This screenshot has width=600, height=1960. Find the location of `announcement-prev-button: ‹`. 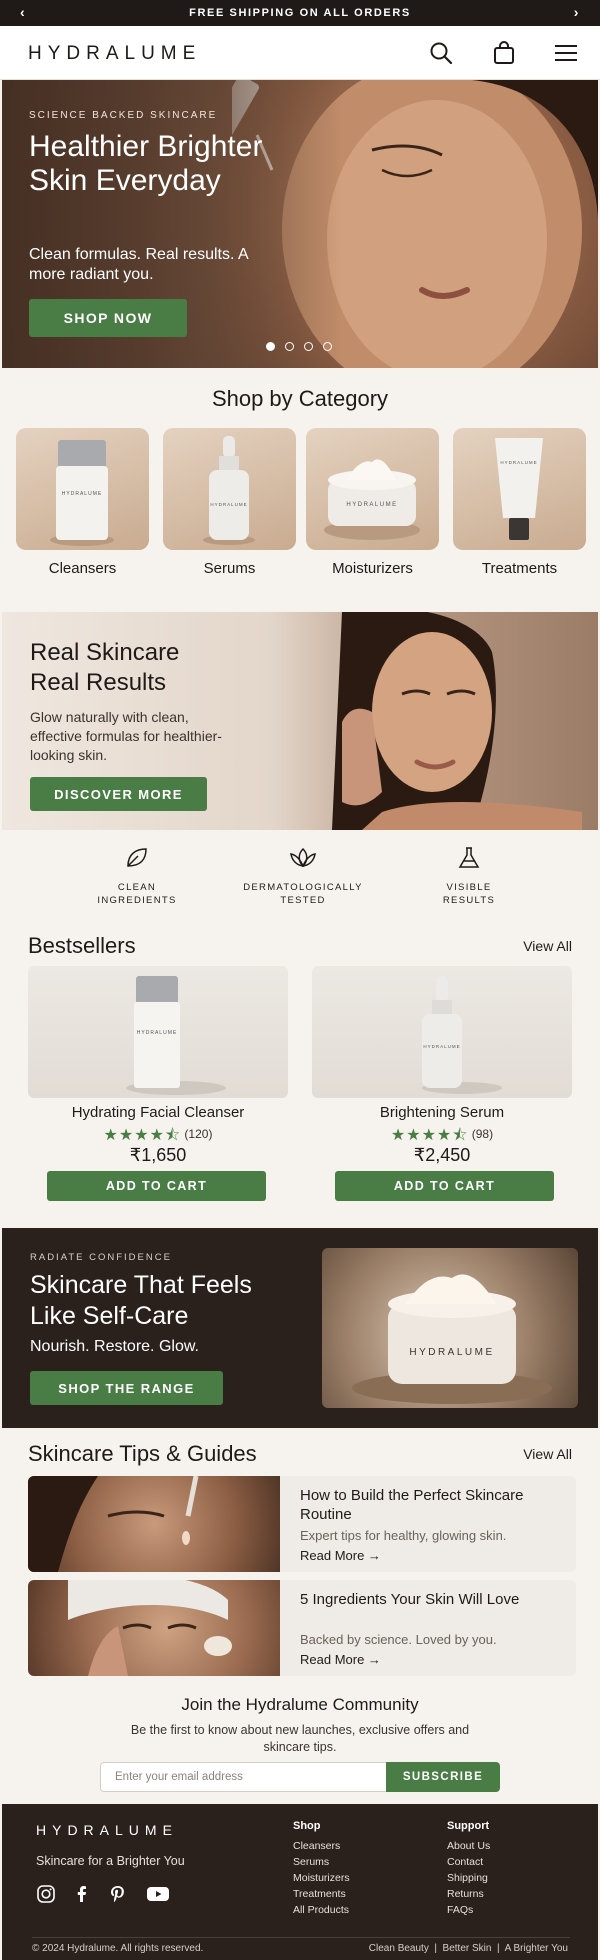

announcement-prev-button: ‹ is located at coordinates (23, 12).